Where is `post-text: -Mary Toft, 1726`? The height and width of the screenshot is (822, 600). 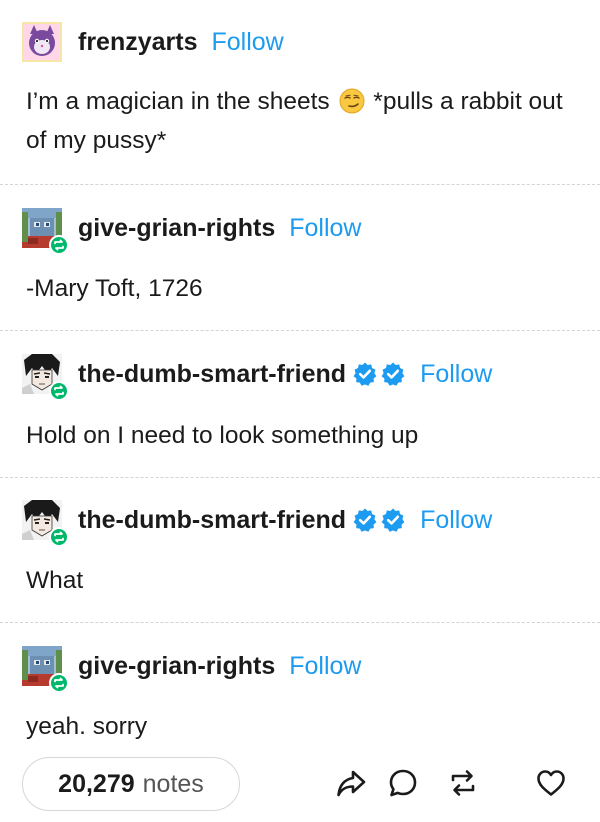
post-text: -Mary Toft, 1726 is located at coordinates (114, 288).